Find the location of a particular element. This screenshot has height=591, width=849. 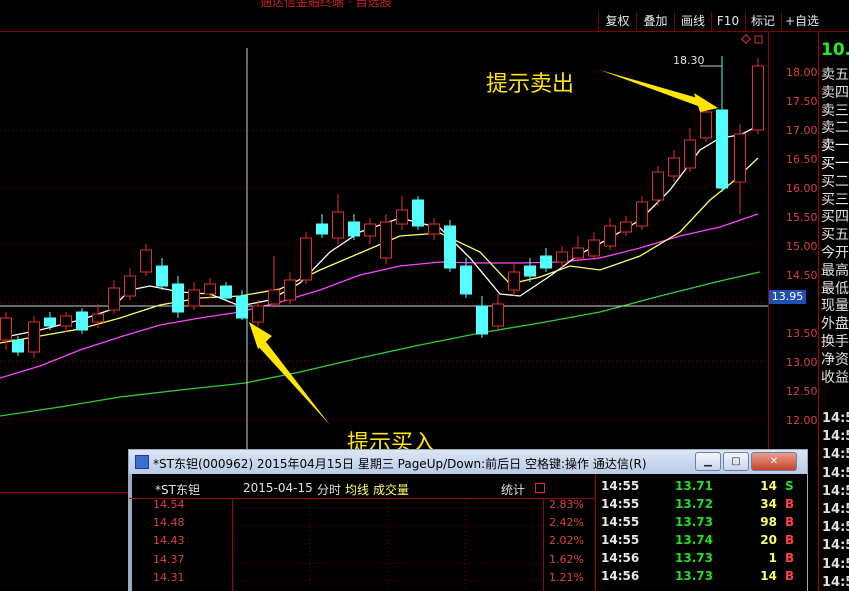

sell-hint-label: 提示卖出 is located at coordinates (530, 84).